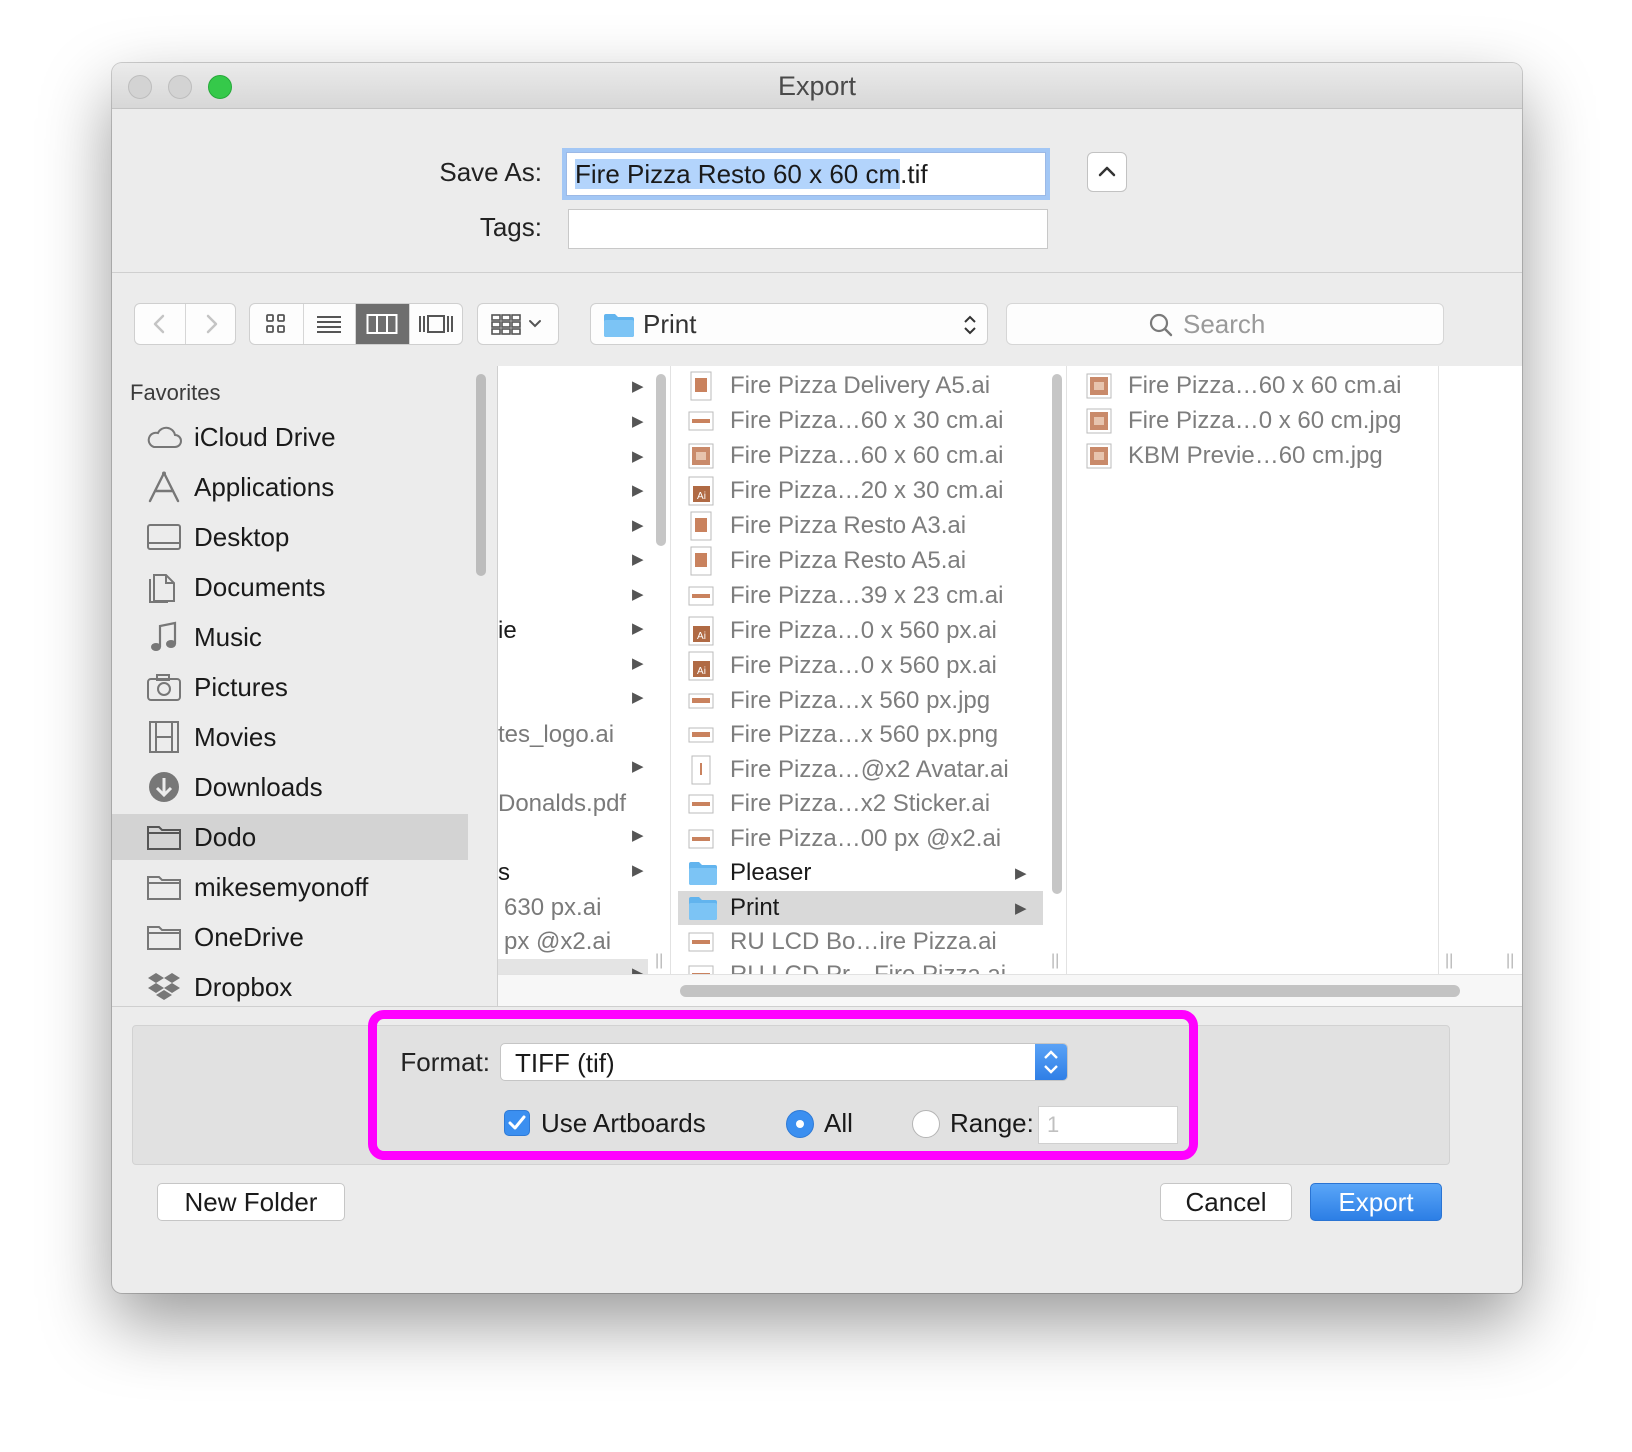 The image size is (1632, 1452). I want to click on arrange-menu-button, so click(518, 324).